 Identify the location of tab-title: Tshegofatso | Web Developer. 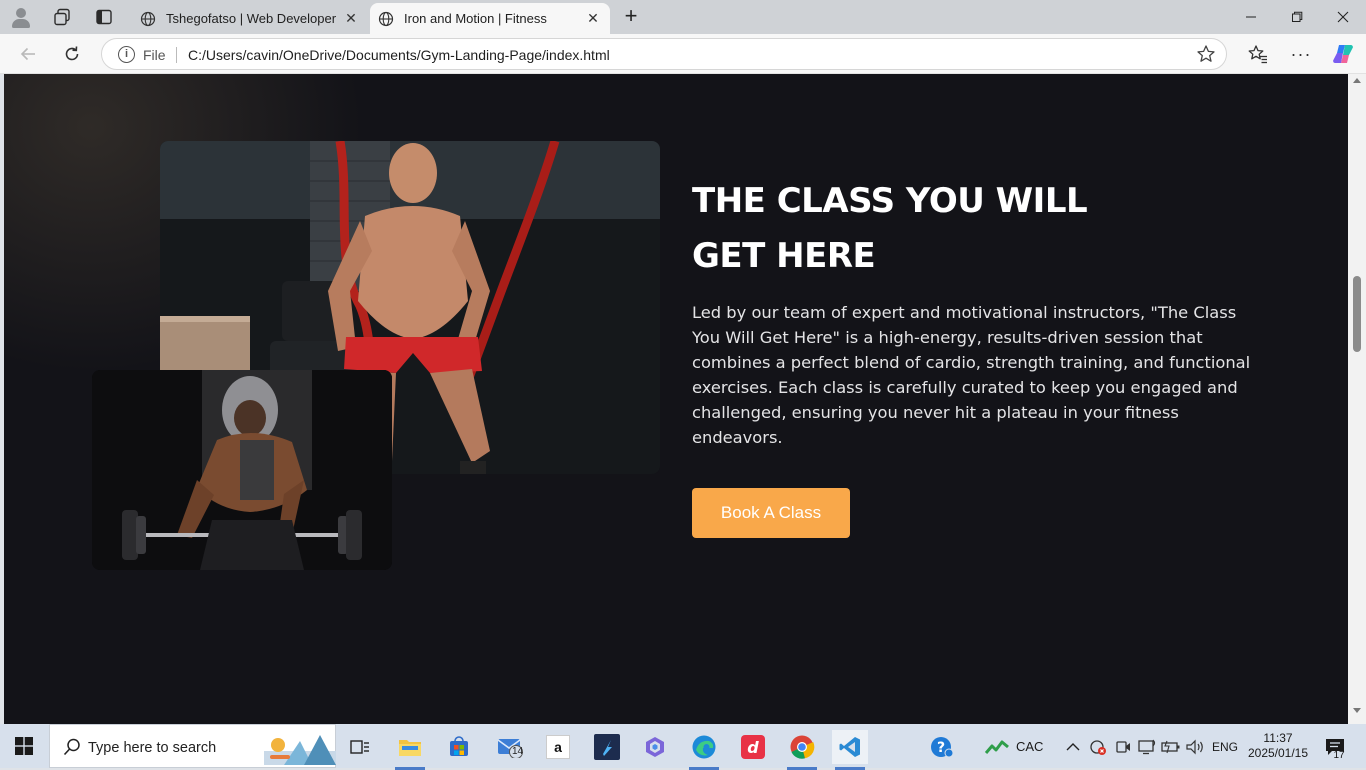
(251, 18).